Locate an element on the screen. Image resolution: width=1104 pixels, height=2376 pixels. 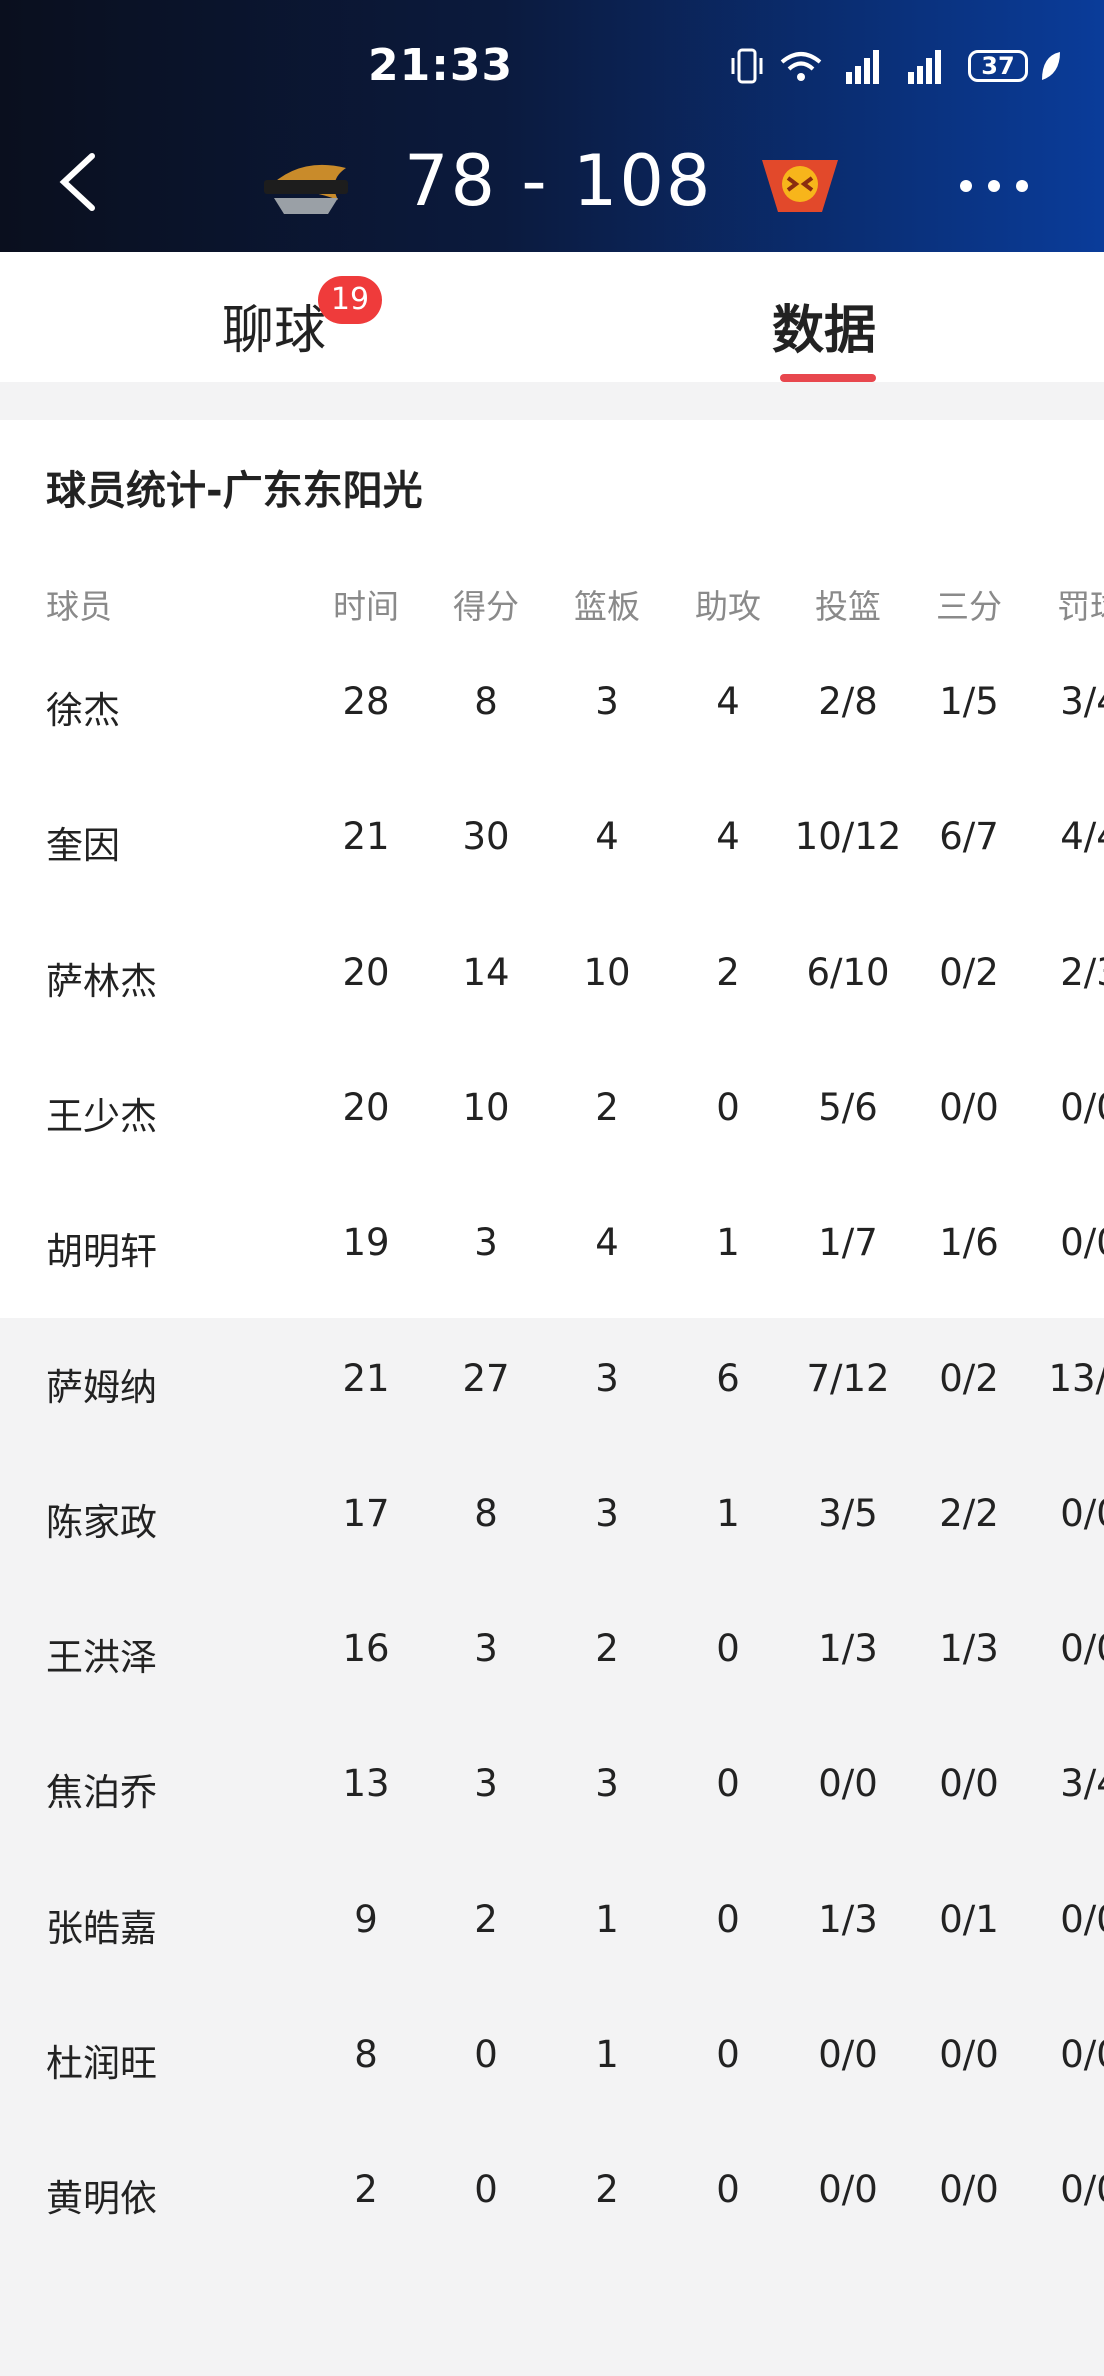
column-header: 得分 is located at coordinates (486, 604).